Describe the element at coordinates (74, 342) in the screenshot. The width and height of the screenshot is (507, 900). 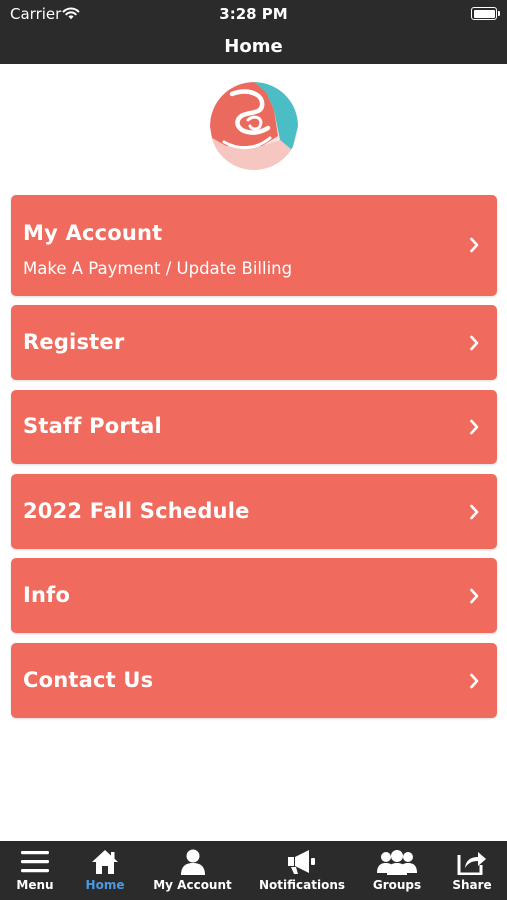
I see `menu-button-title: Register` at that location.